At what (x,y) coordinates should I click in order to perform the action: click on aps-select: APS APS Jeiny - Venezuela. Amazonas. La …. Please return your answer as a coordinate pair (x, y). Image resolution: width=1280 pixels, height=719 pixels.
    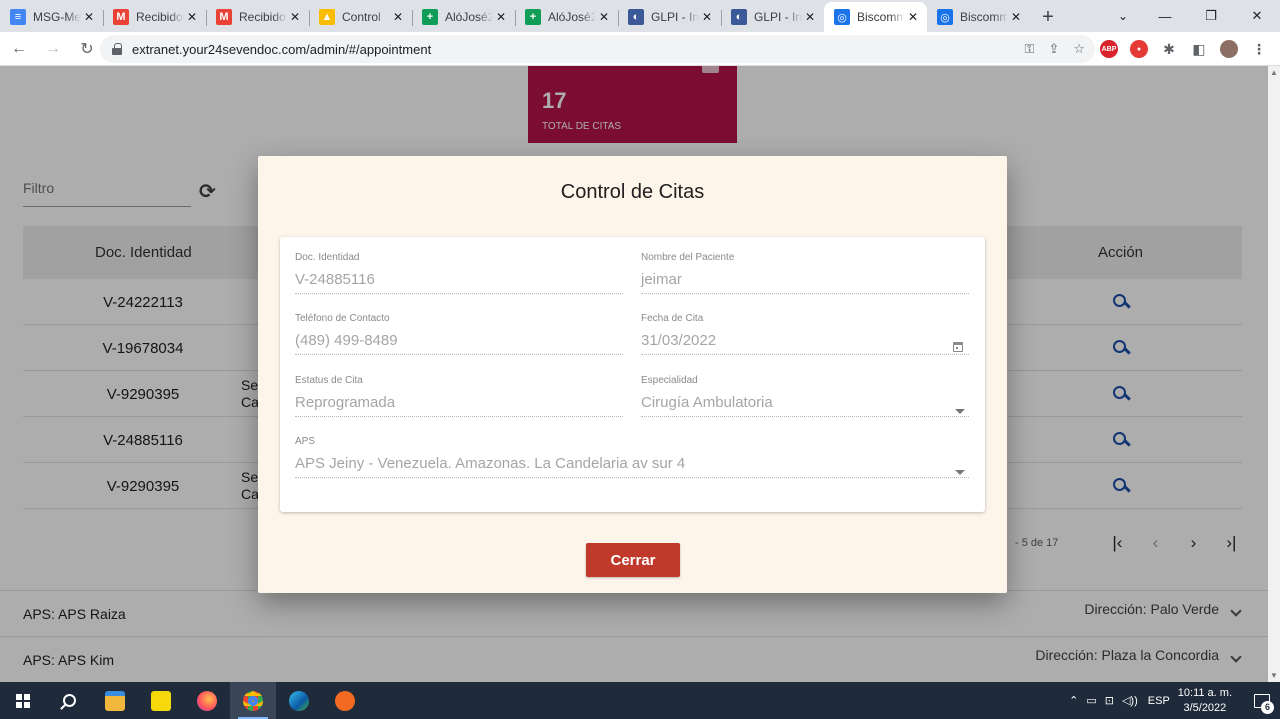
    Looking at the image, I should click on (632, 457).